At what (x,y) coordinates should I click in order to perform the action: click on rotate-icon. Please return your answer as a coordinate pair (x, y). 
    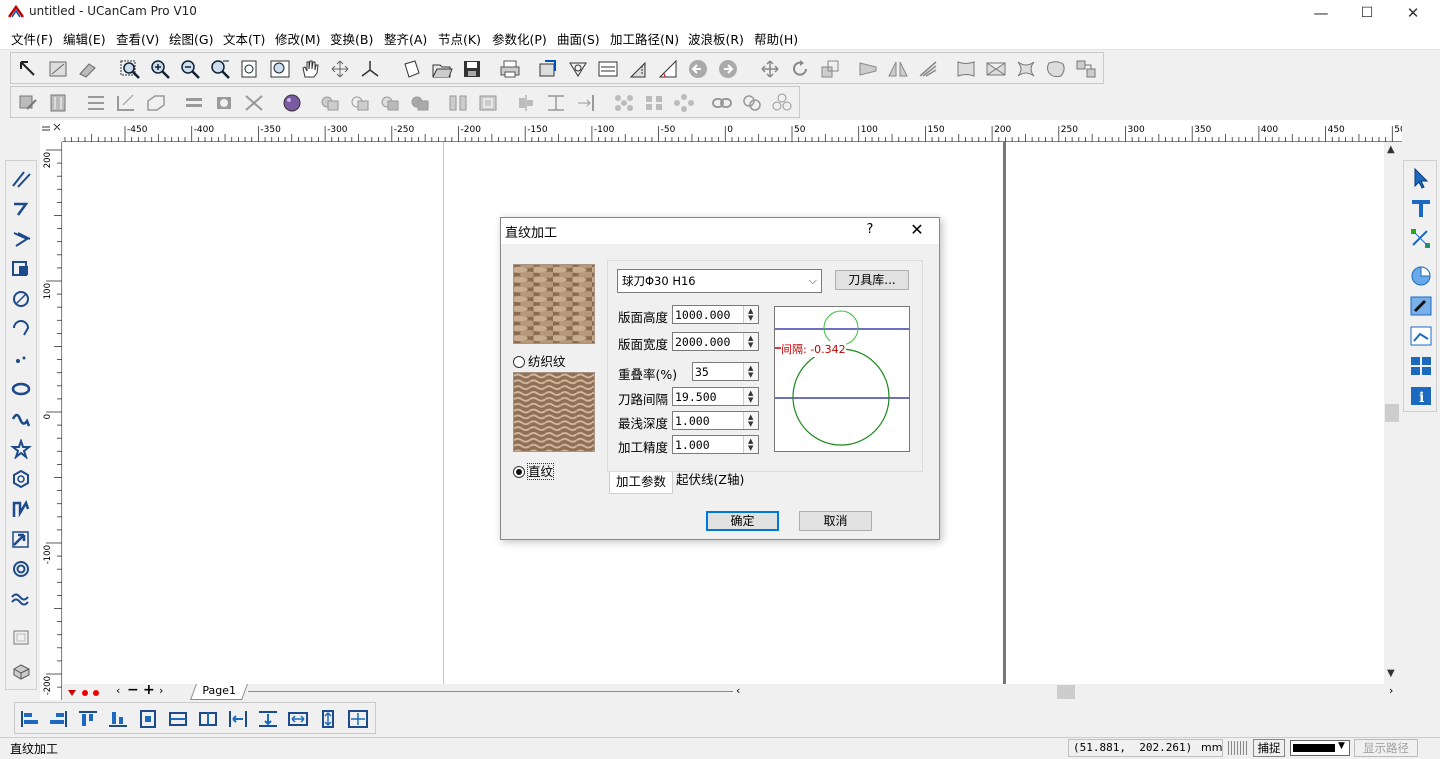
    Looking at the image, I should click on (800, 69).